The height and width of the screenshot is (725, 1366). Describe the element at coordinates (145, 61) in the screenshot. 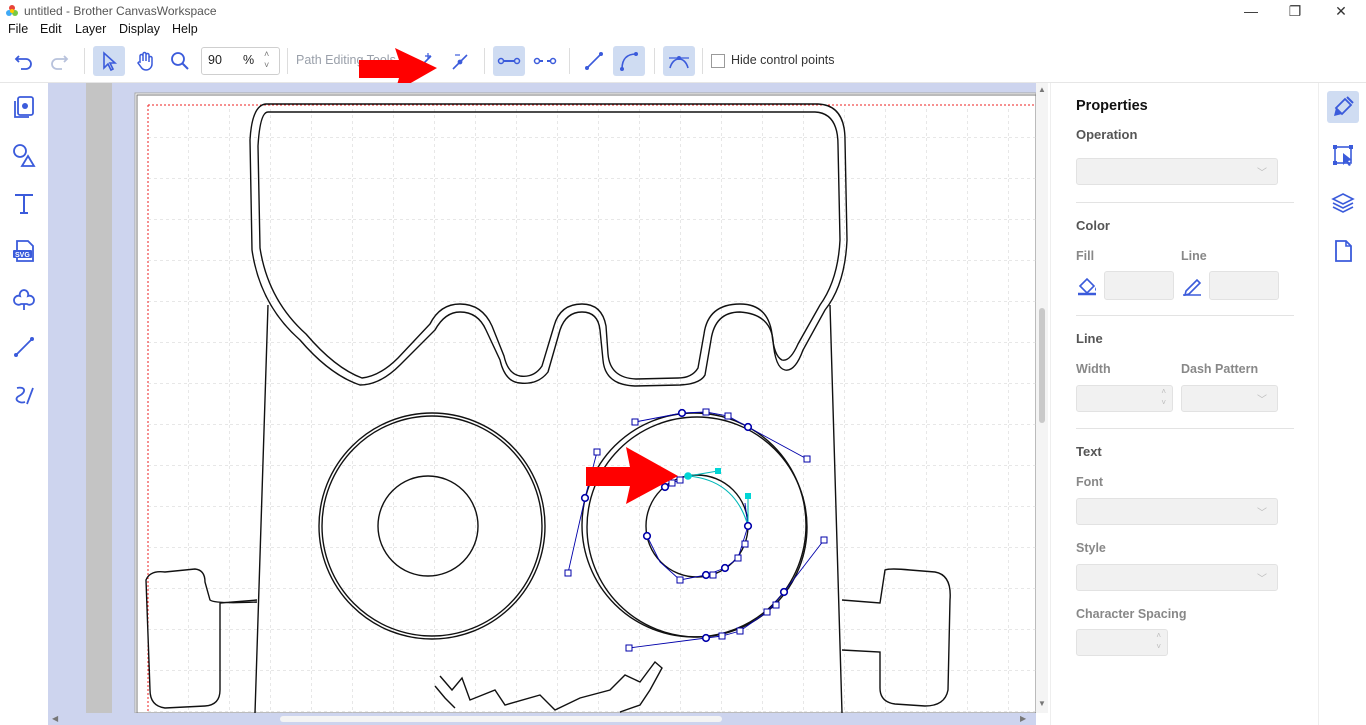

I see `pan-tool-button` at that location.